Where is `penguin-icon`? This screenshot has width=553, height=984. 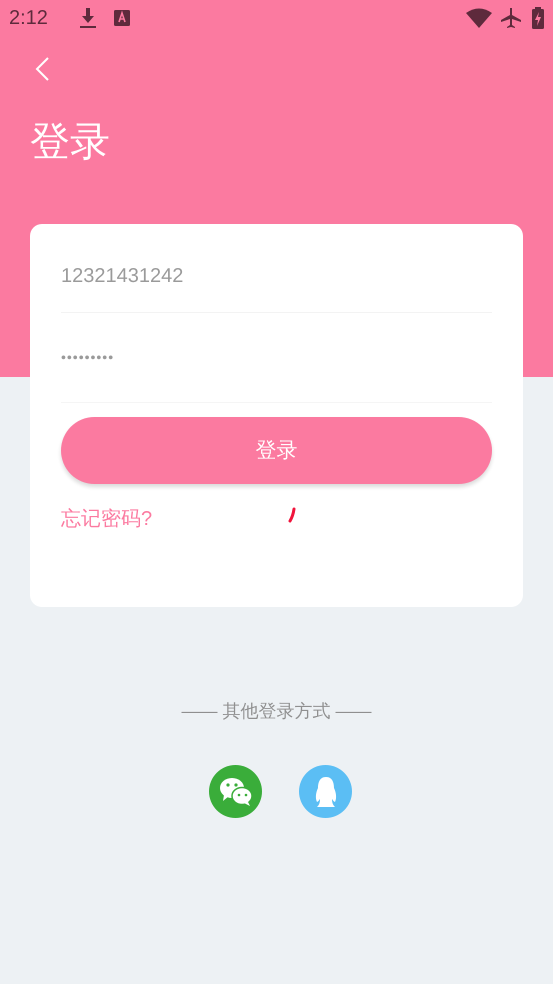 penguin-icon is located at coordinates (326, 792).